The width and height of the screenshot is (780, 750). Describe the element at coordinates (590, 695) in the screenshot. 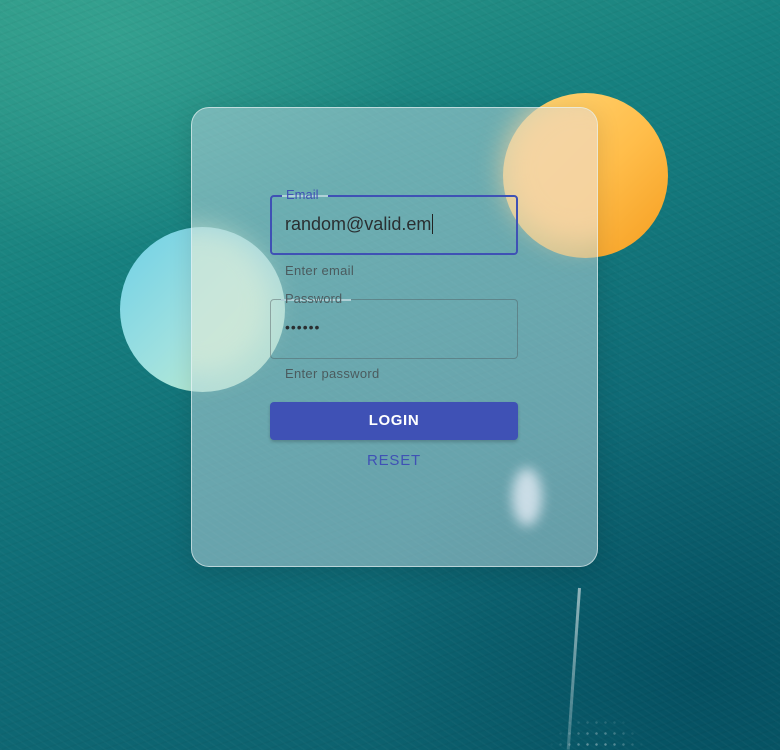

I see `boat-wake-spray` at that location.